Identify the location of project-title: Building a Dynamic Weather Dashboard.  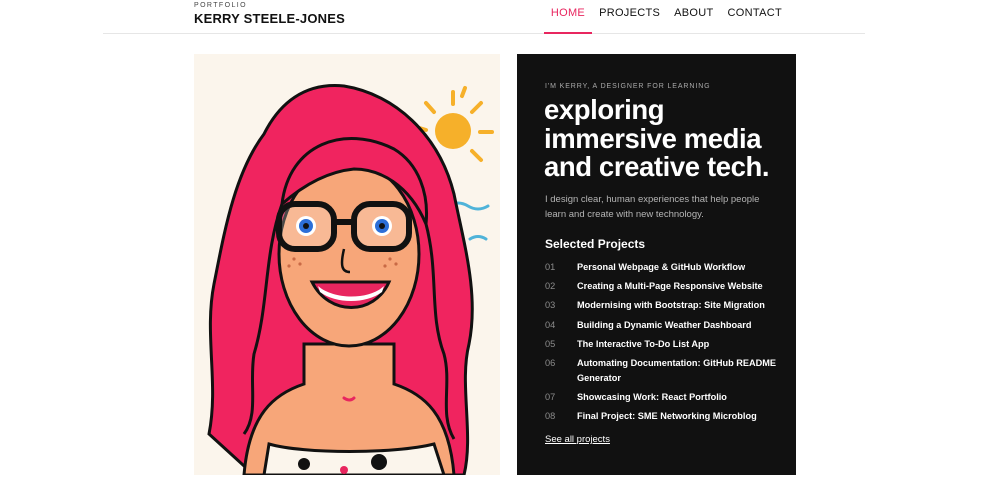
(677, 325).